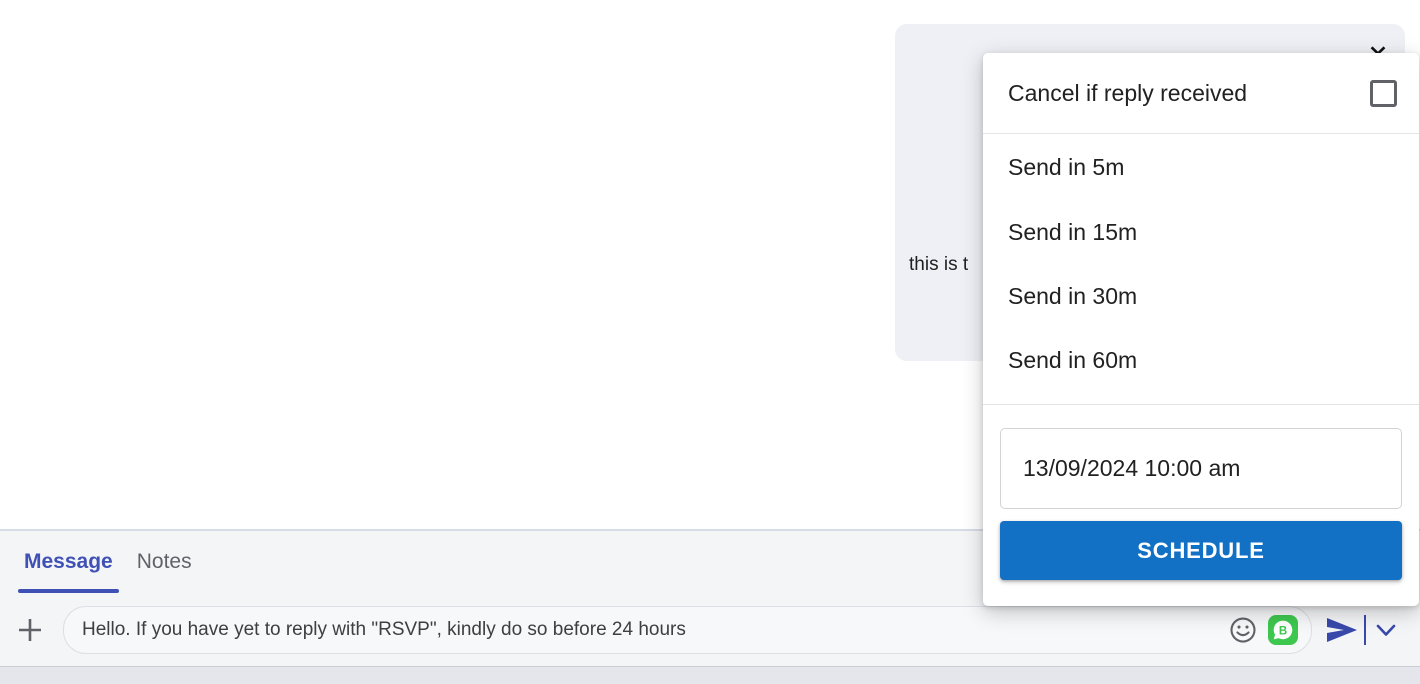 The image size is (1420, 684). I want to click on composer-tabs: Message Notes, so click(102, 562).